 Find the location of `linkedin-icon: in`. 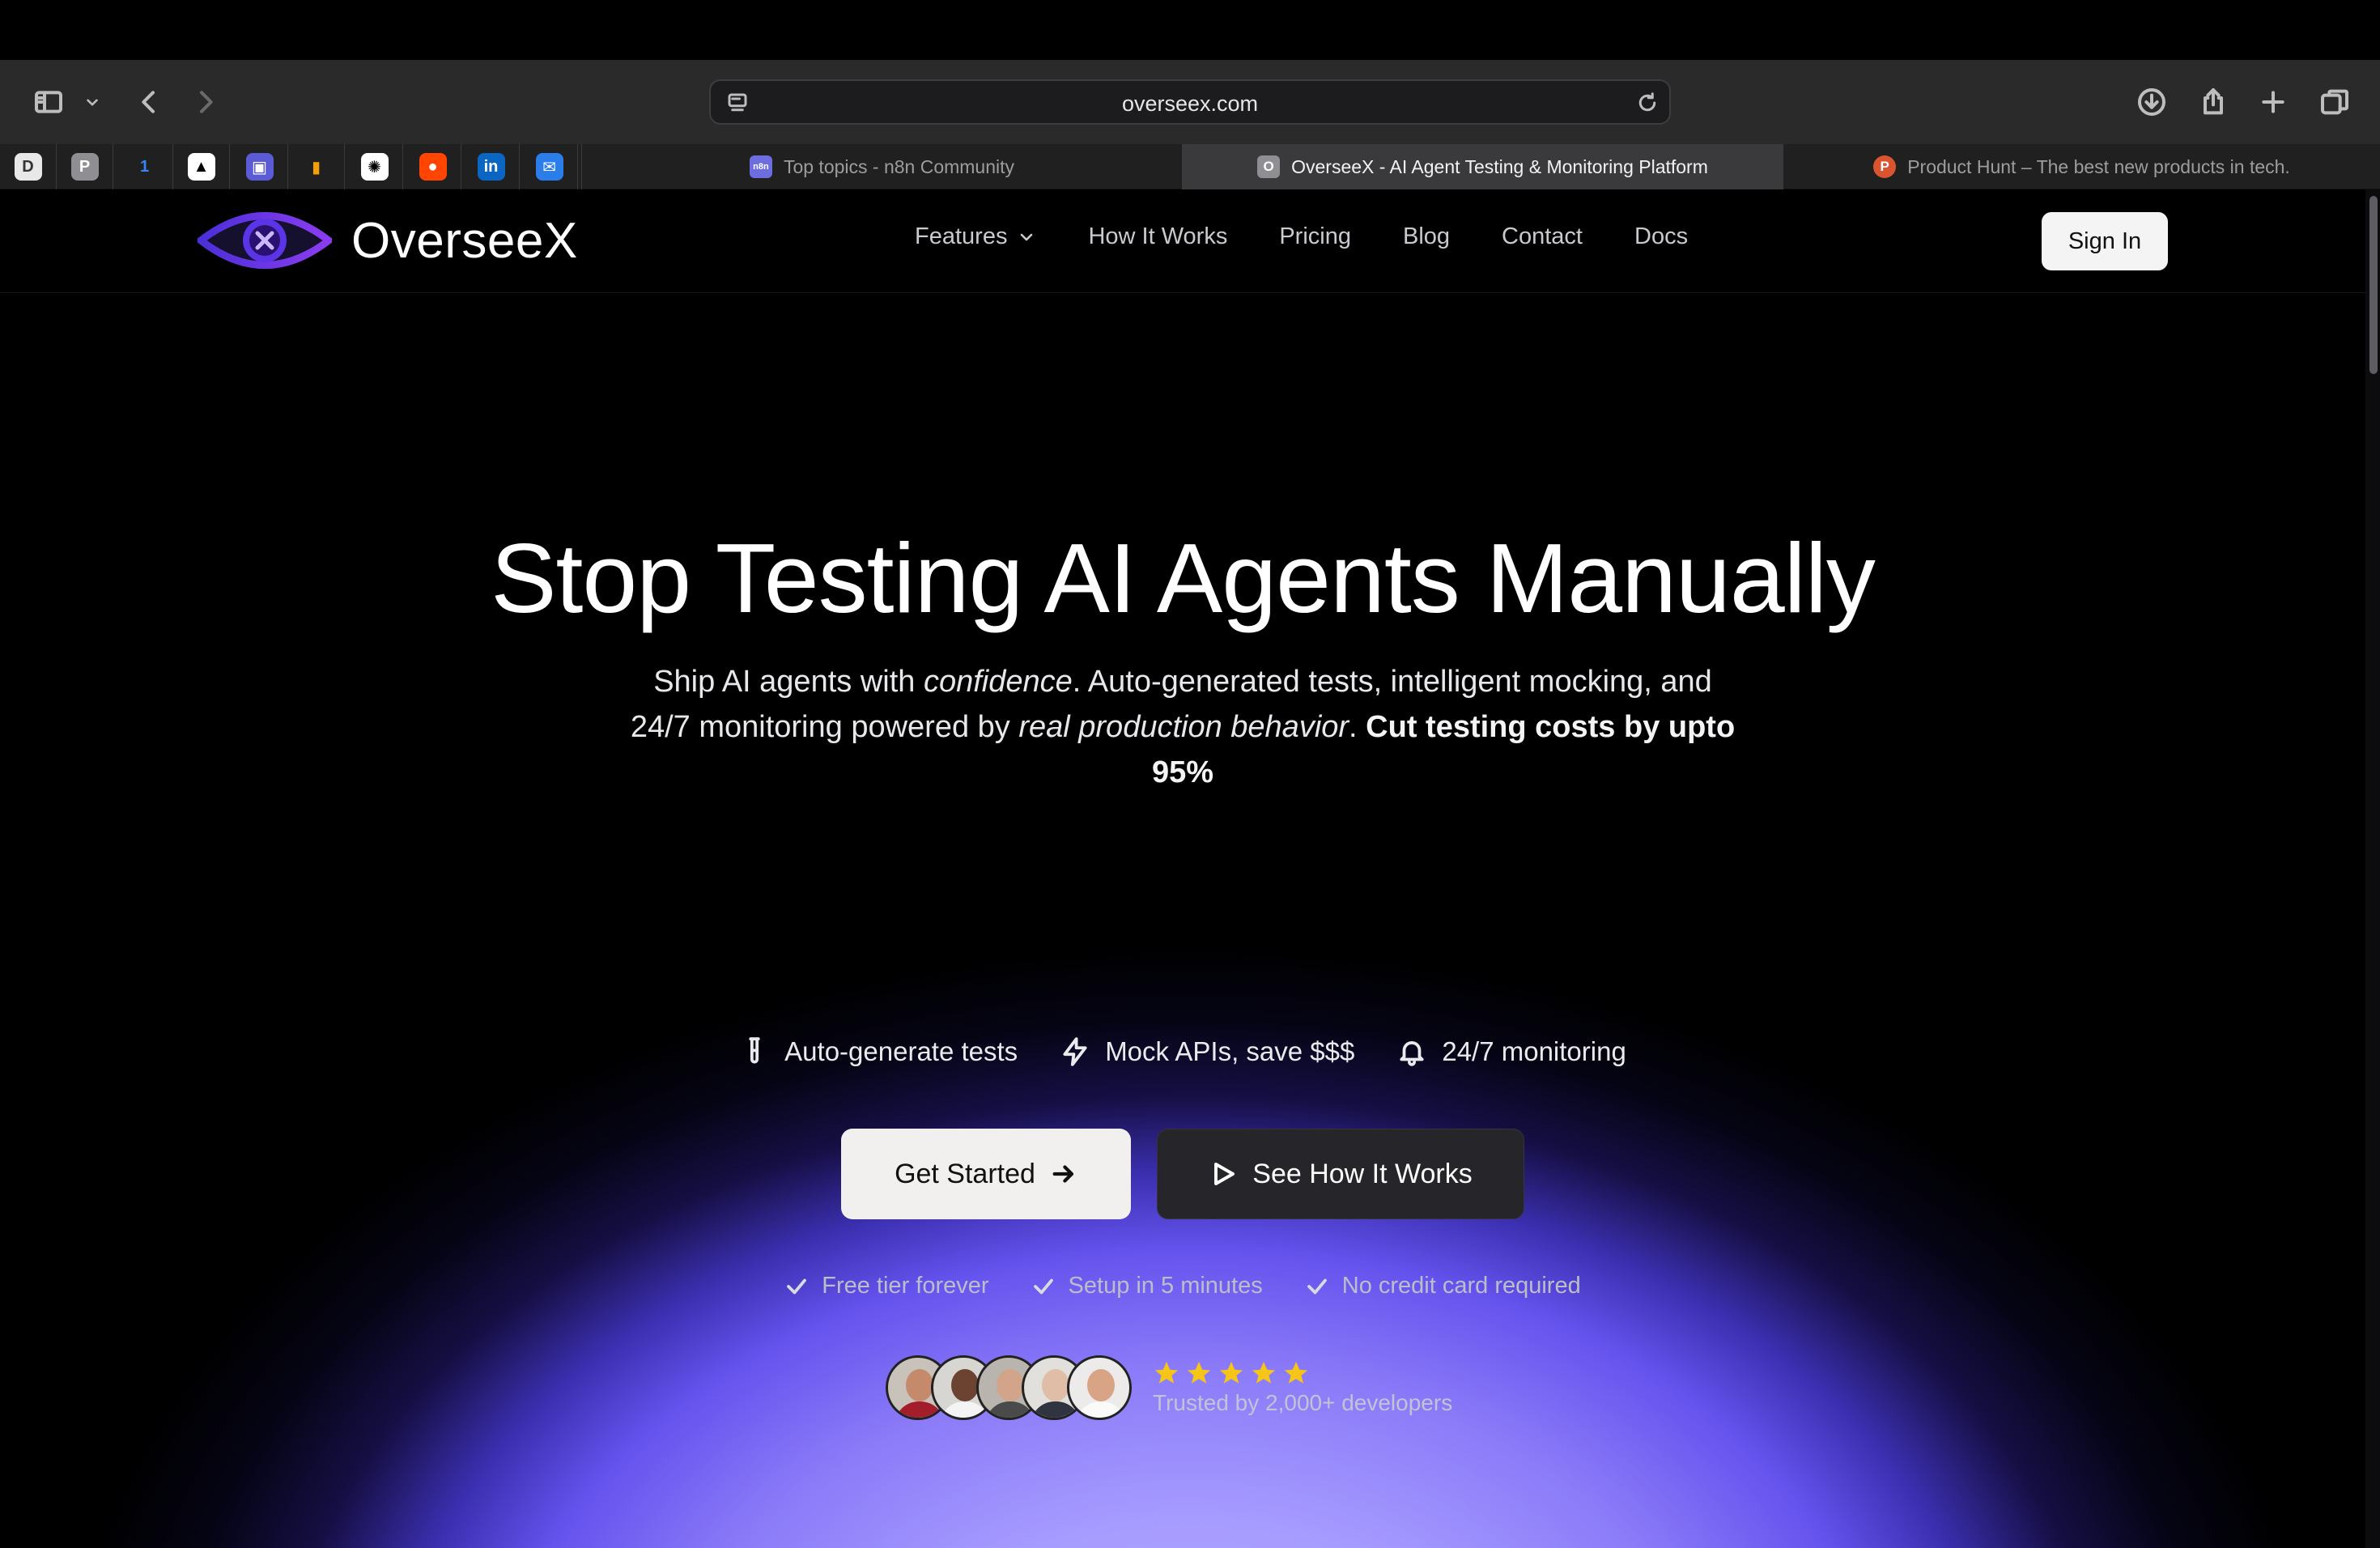

linkedin-icon: in is located at coordinates (491, 167).